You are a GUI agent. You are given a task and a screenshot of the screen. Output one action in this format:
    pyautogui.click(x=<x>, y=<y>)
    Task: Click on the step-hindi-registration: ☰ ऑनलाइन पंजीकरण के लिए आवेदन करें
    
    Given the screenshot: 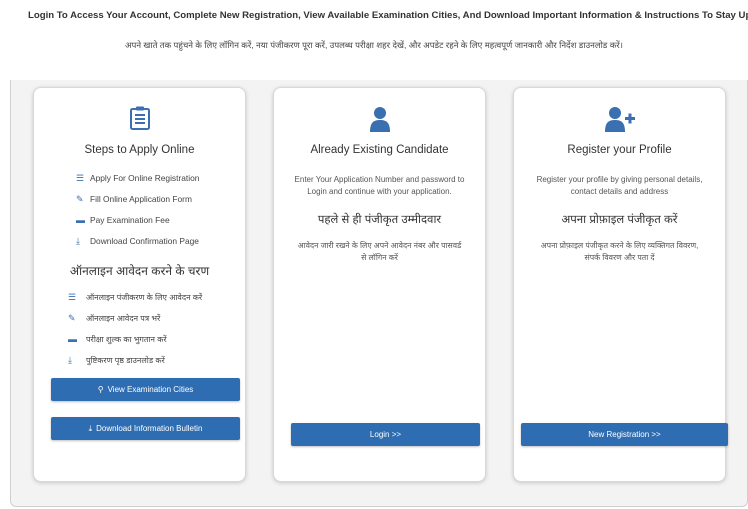 What is the action you would take?
    pyautogui.click(x=135, y=297)
    